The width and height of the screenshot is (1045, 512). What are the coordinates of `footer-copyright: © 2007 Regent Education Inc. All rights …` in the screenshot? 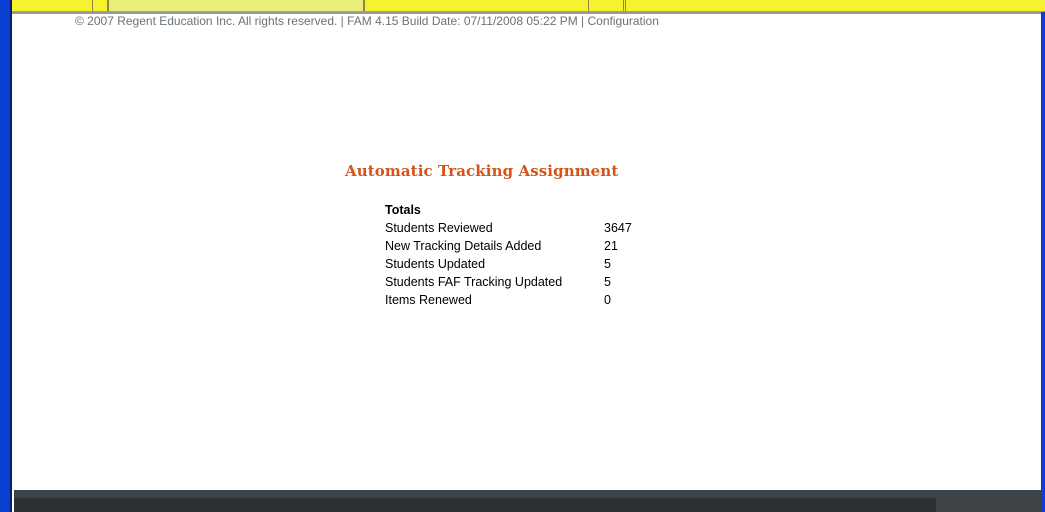 It's located at (367, 21).